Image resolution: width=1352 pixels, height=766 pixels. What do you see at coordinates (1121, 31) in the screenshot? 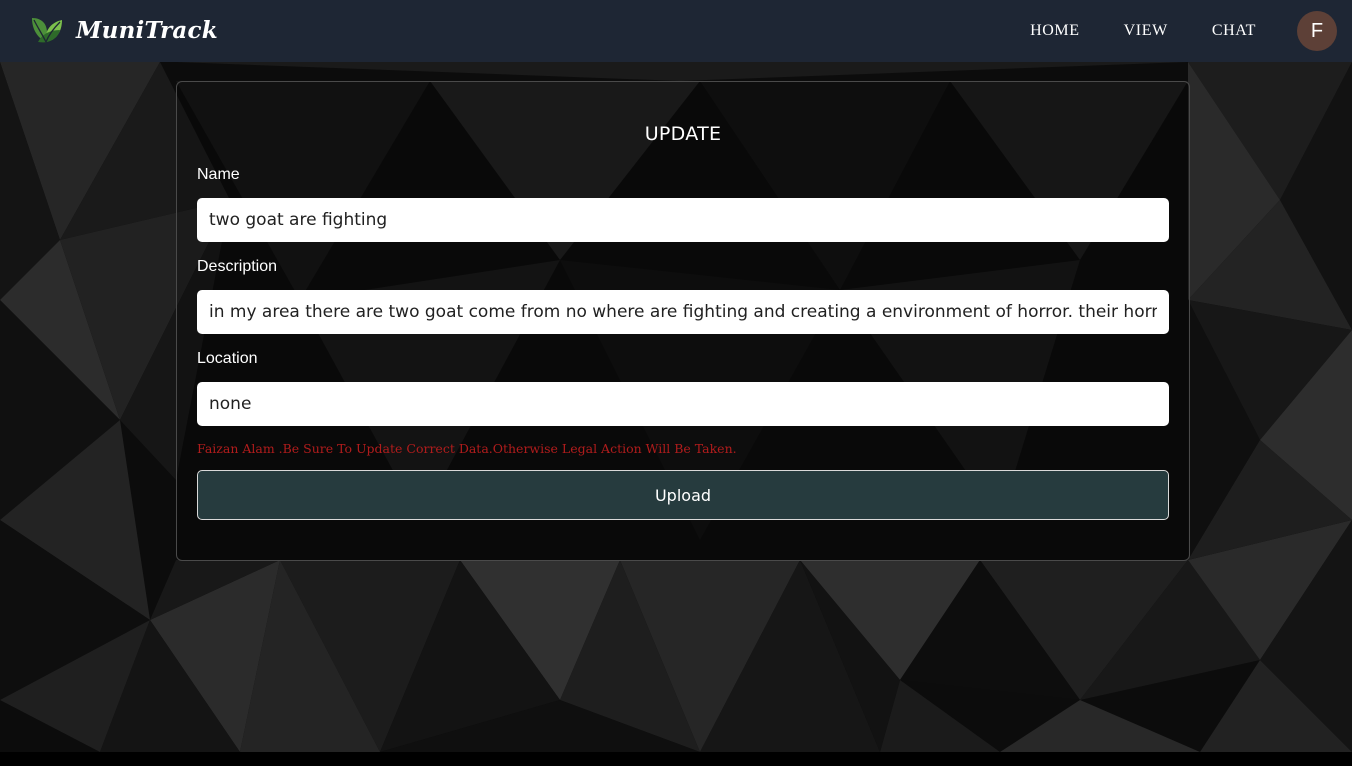
I see `nav-links: HOME VIEW CHAT` at bounding box center [1121, 31].